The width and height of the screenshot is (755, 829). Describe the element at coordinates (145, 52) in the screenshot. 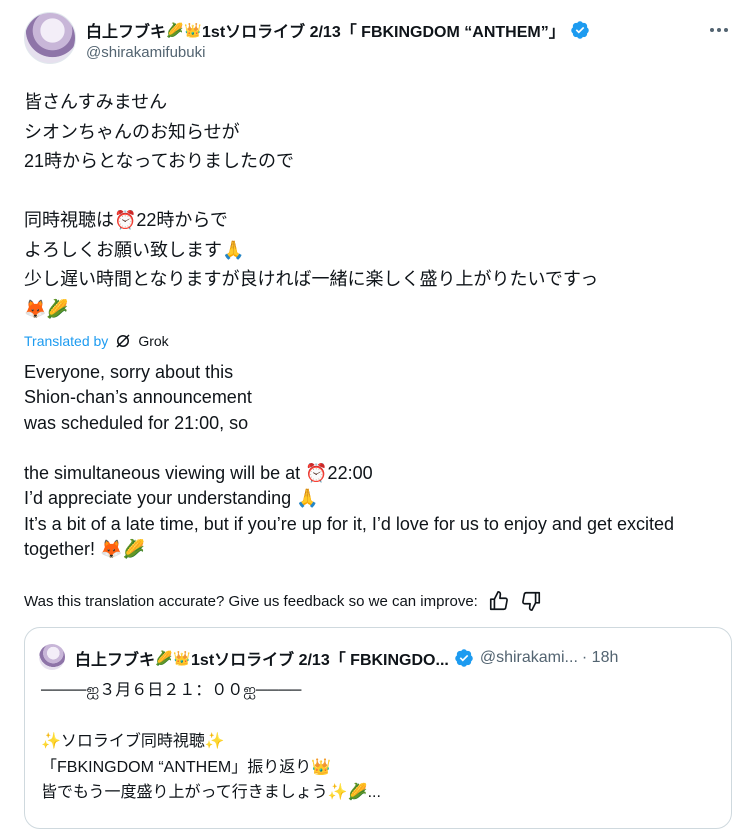

I see `author-handle: @shirakamifubuki` at that location.